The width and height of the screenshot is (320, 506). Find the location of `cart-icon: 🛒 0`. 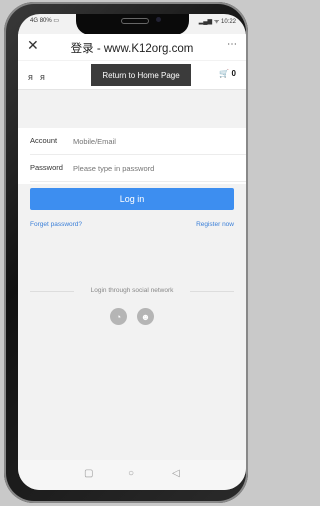

cart-icon: 🛒 0 is located at coordinates (227, 73).